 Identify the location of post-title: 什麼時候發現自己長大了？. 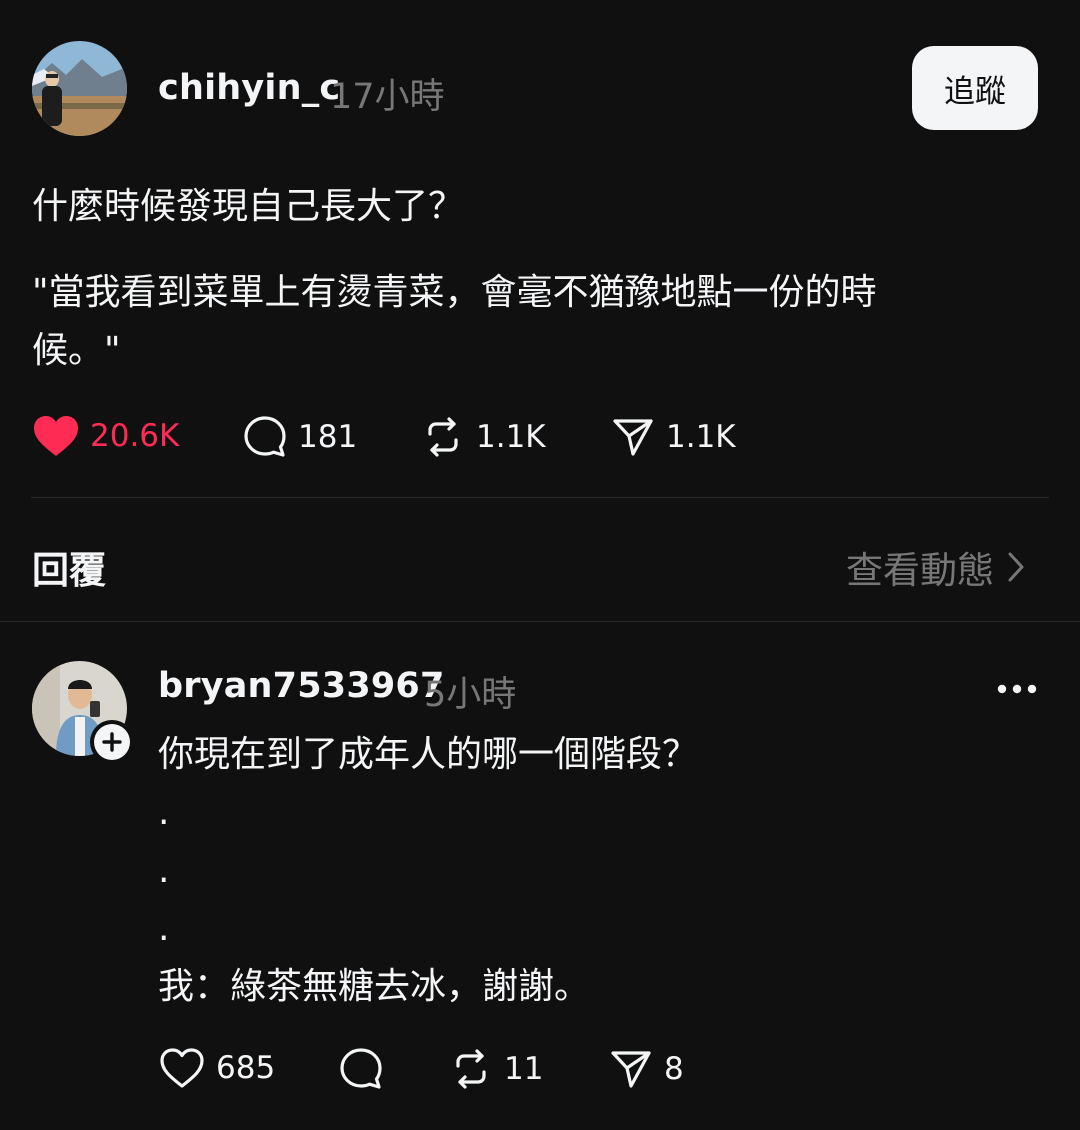
(248, 206).